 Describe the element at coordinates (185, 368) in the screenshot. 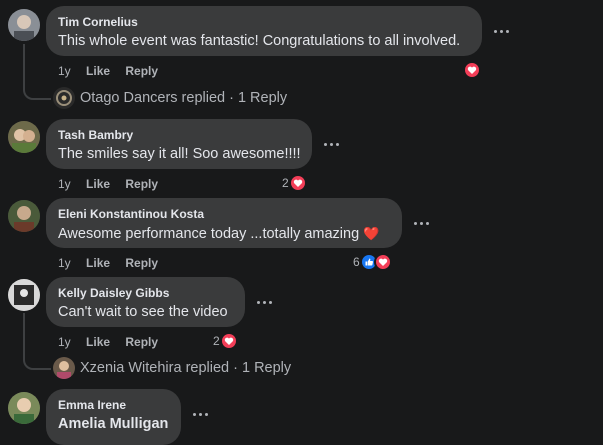

I see `view-replies-link: Xzenia Witehira replied · 1 Reply` at that location.